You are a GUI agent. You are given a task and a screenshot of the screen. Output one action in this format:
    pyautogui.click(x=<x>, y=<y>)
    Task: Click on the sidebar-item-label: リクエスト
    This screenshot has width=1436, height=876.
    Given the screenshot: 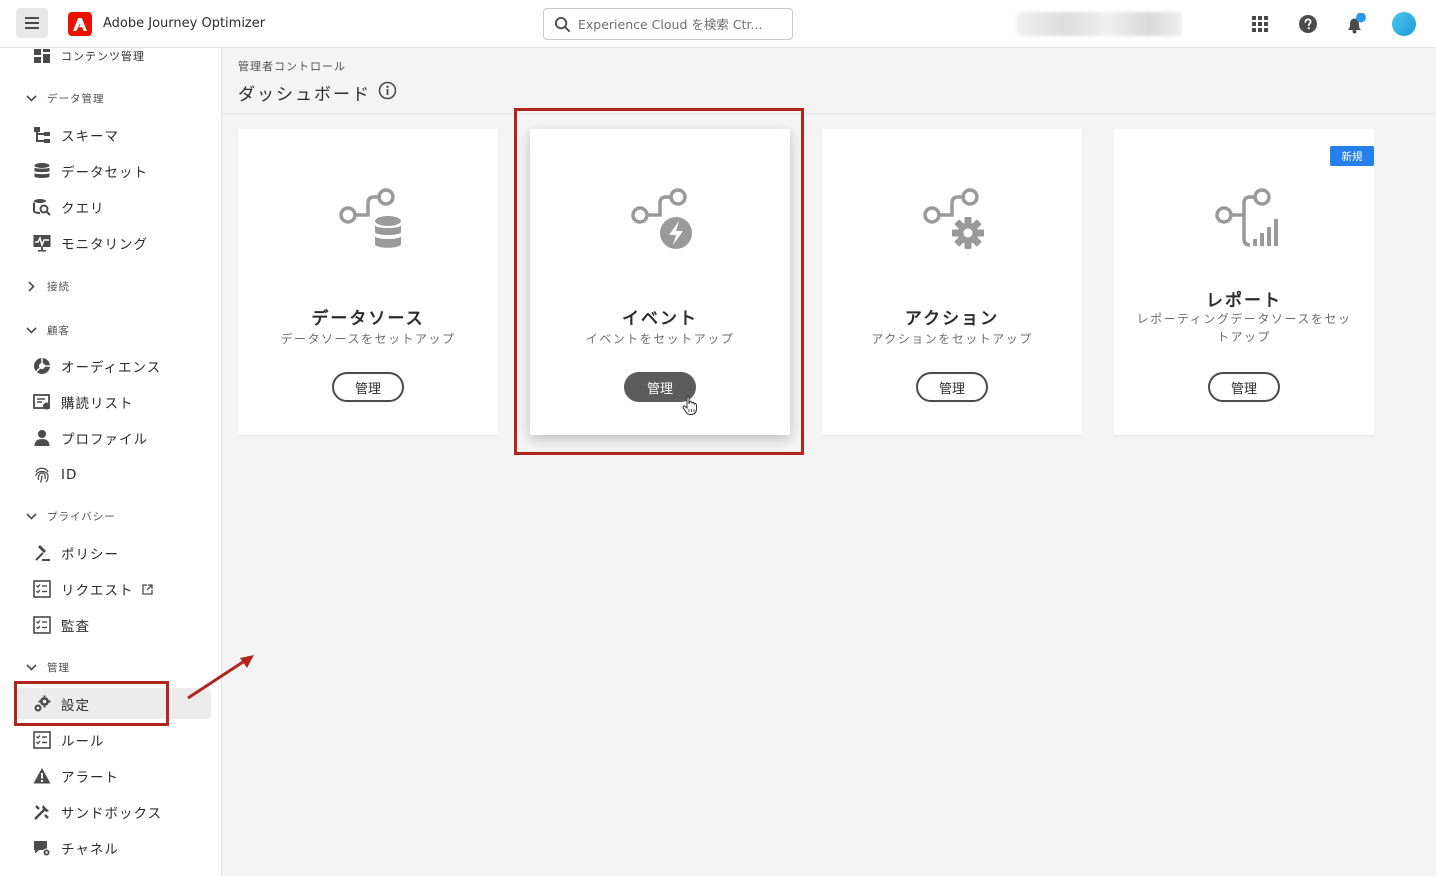 What is the action you would take?
    pyautogui.click(x=97, y=591)
    